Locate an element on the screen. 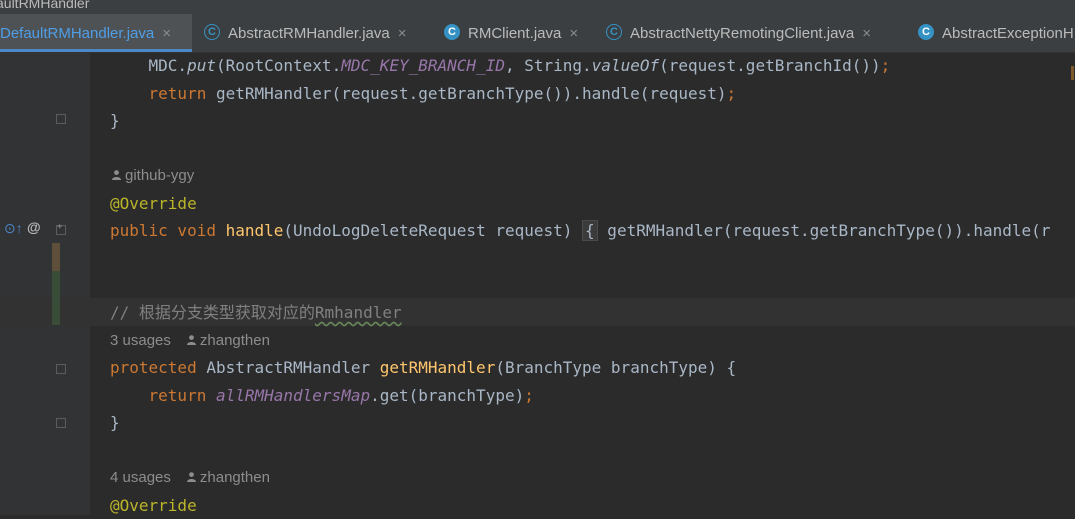  code-vision-usages-hint: 4 usages zhangthen is located at coordinates (190, 477).